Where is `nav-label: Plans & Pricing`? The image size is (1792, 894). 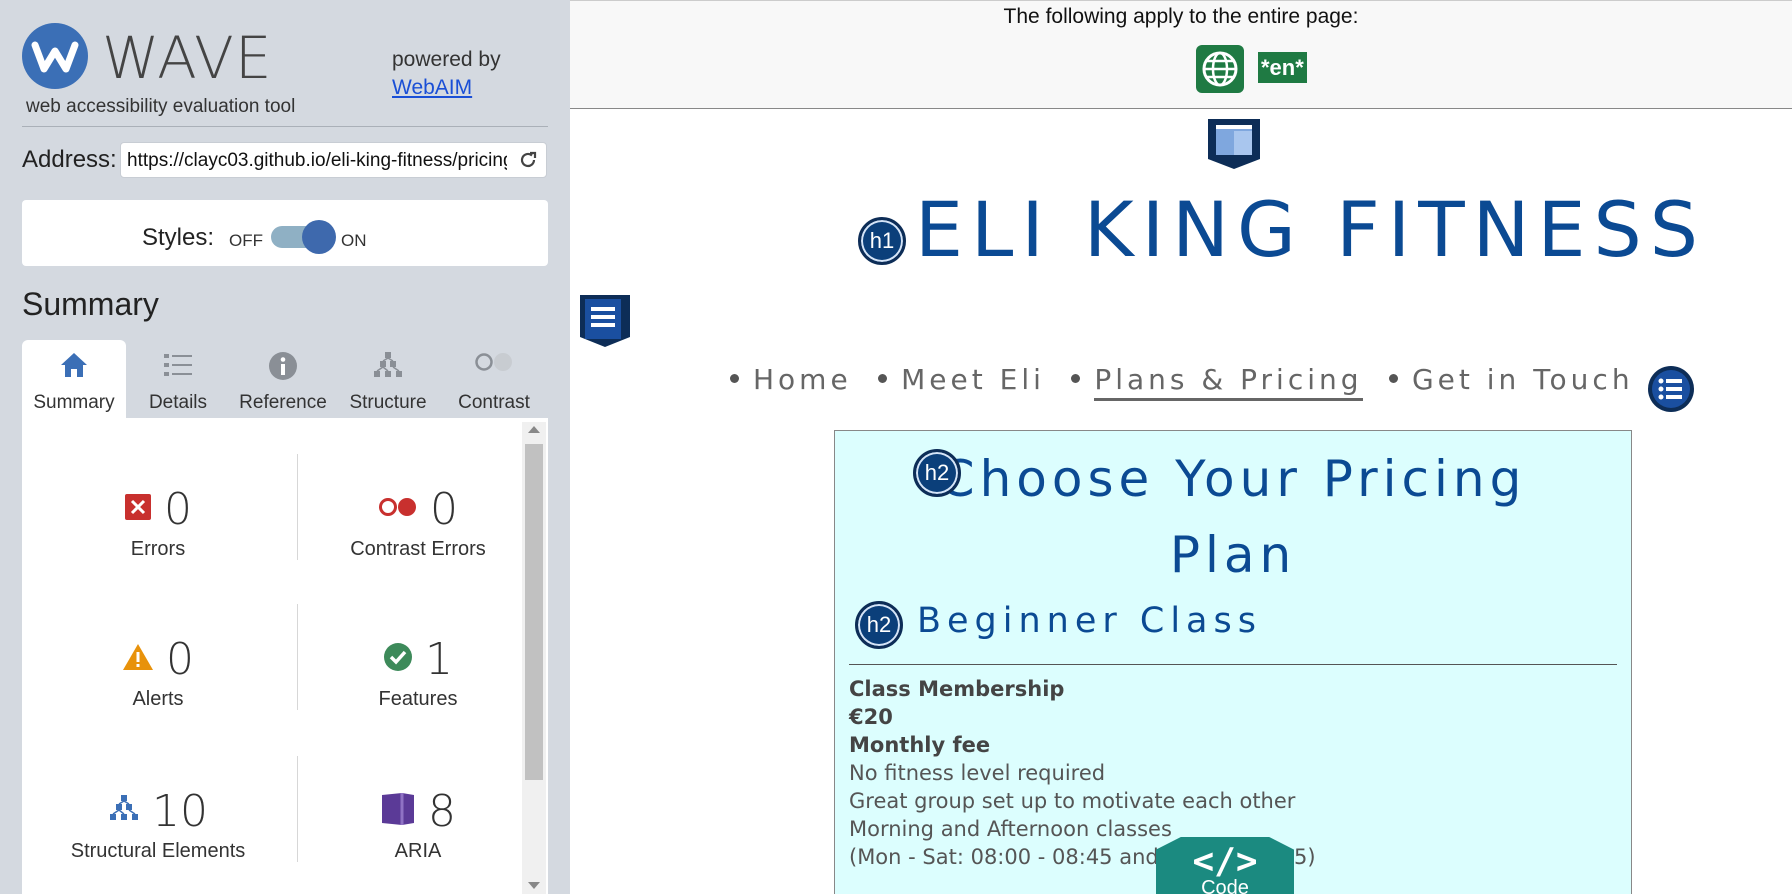 nav-label: Plans & Pricing is located at coordinates (1228, 382).